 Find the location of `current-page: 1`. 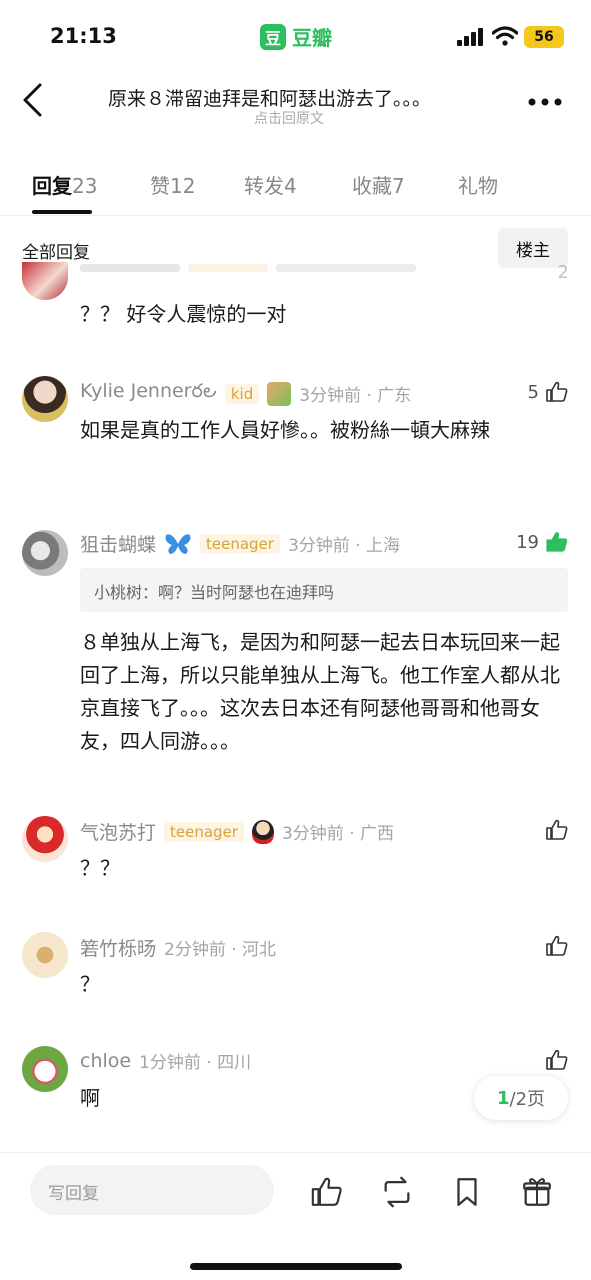

current-page: 1 is located at coordinates (503, 1098).